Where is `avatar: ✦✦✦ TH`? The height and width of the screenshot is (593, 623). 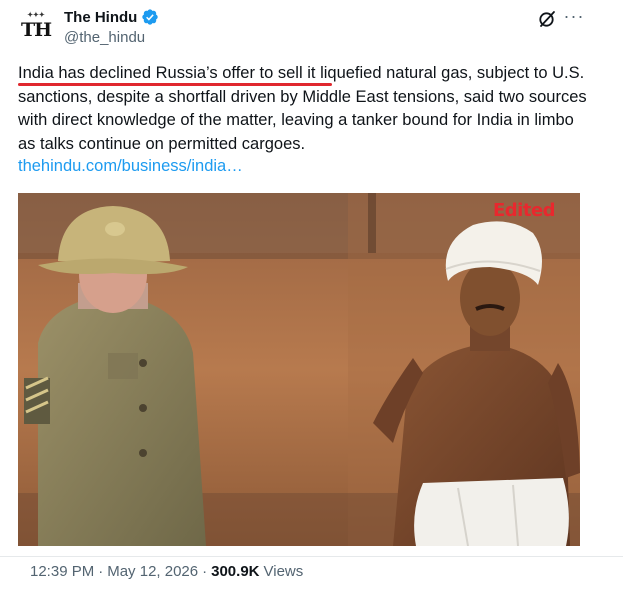 avatar: ✦✦✦ TH is located at coordinates (36, 30).